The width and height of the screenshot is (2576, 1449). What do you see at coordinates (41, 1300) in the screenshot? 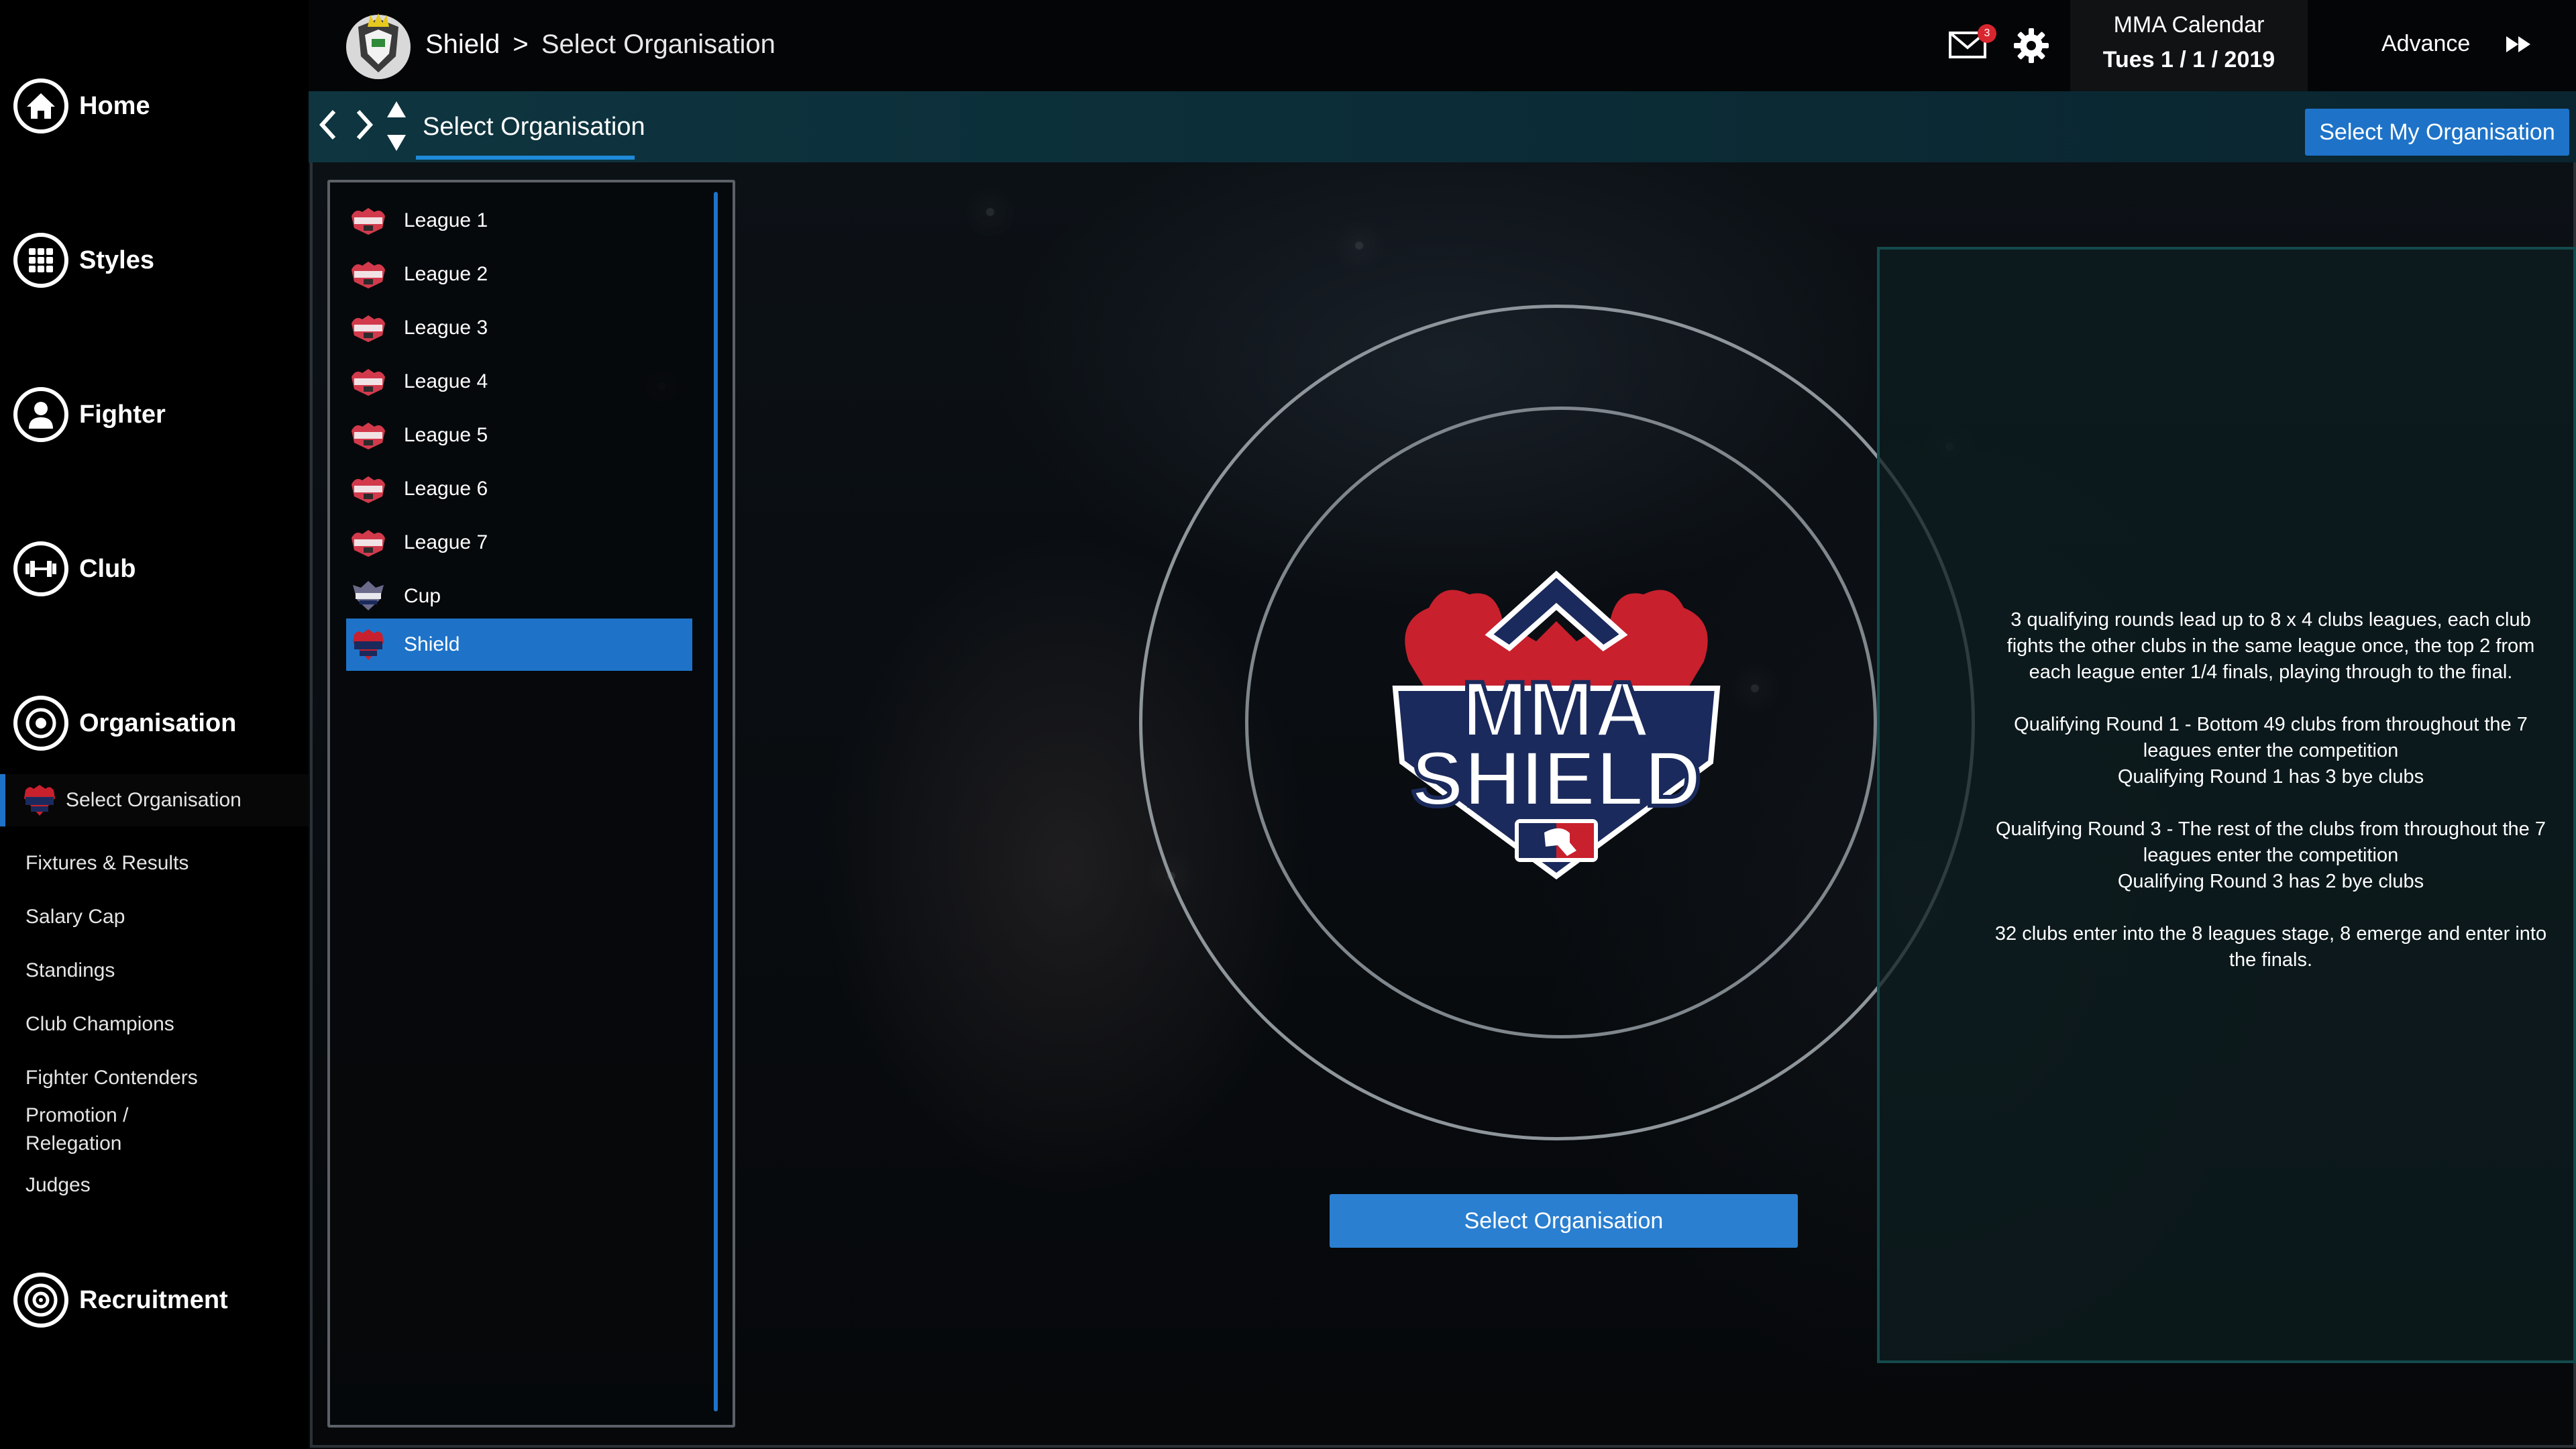
I see `target-icon` at bounding box center [41, 1300].